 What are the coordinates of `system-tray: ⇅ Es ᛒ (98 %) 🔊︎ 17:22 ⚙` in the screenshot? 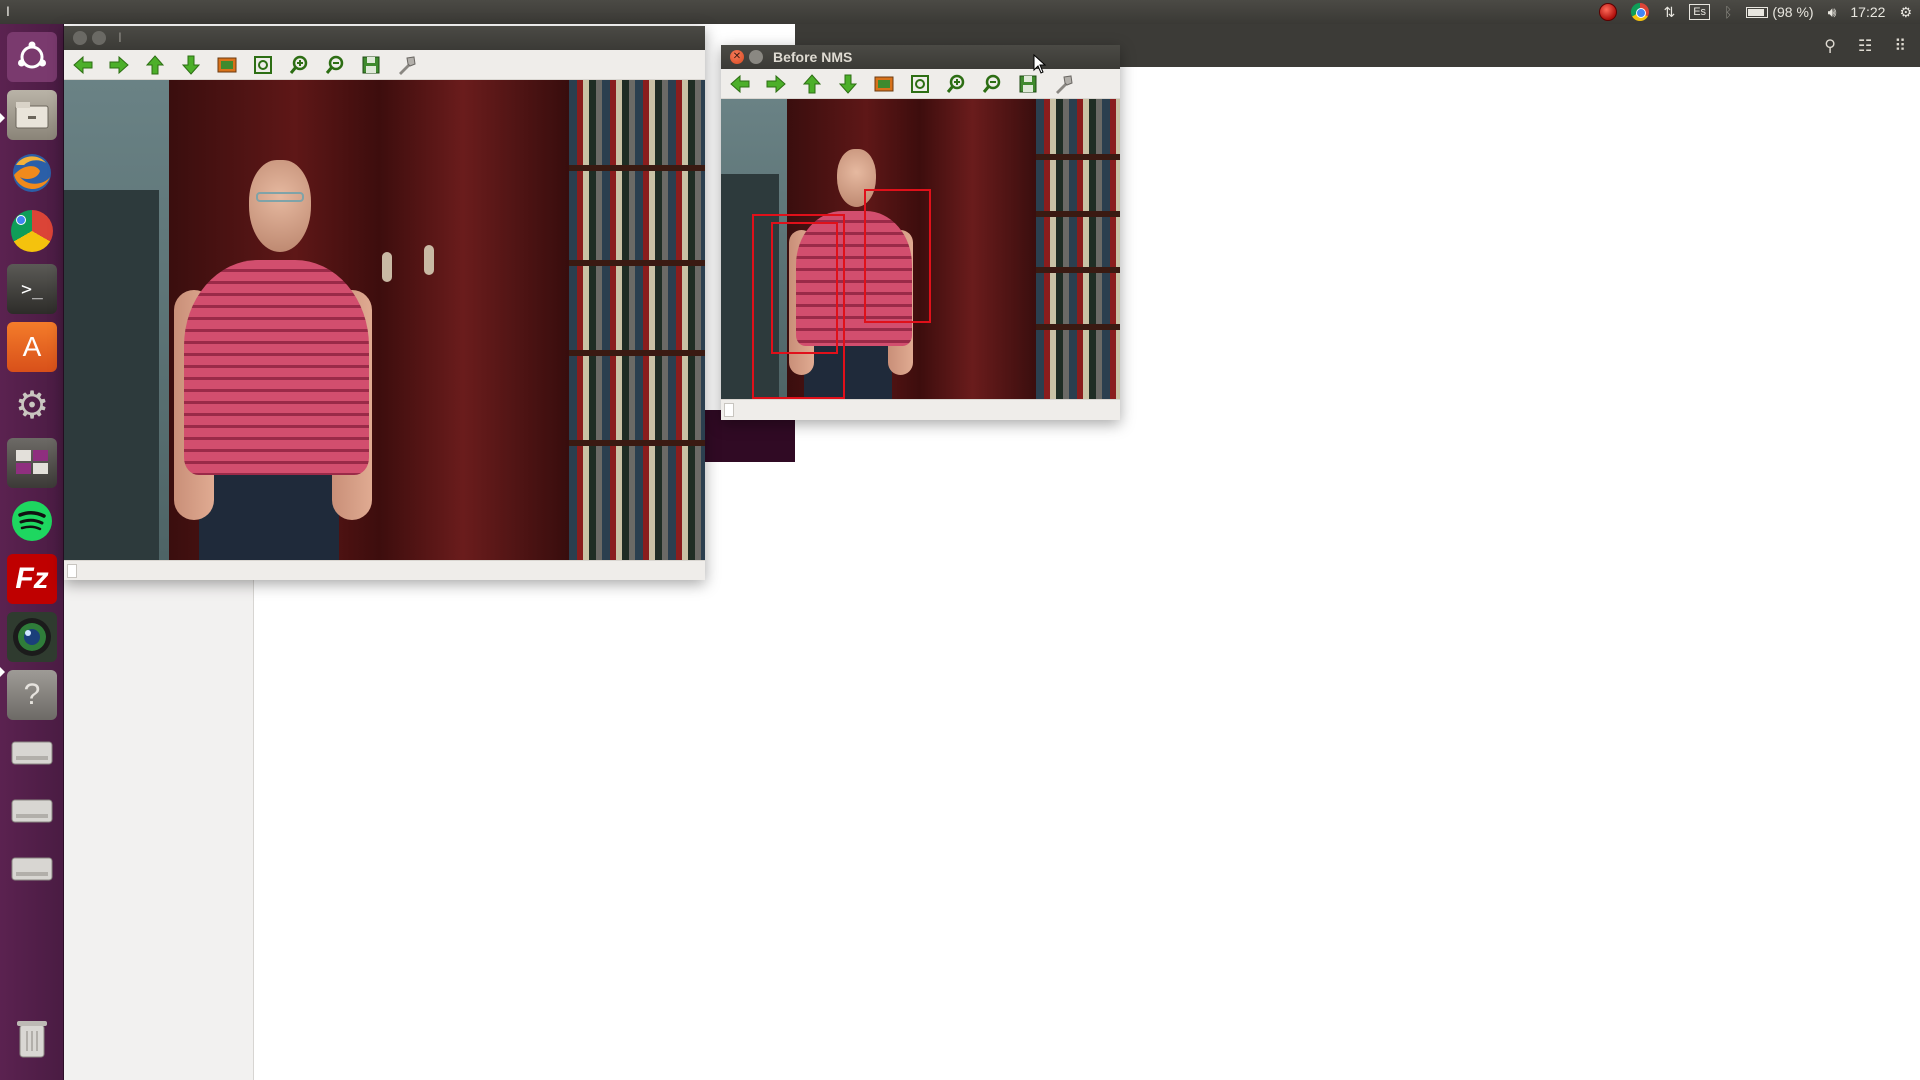 It's located at (1759, 12).